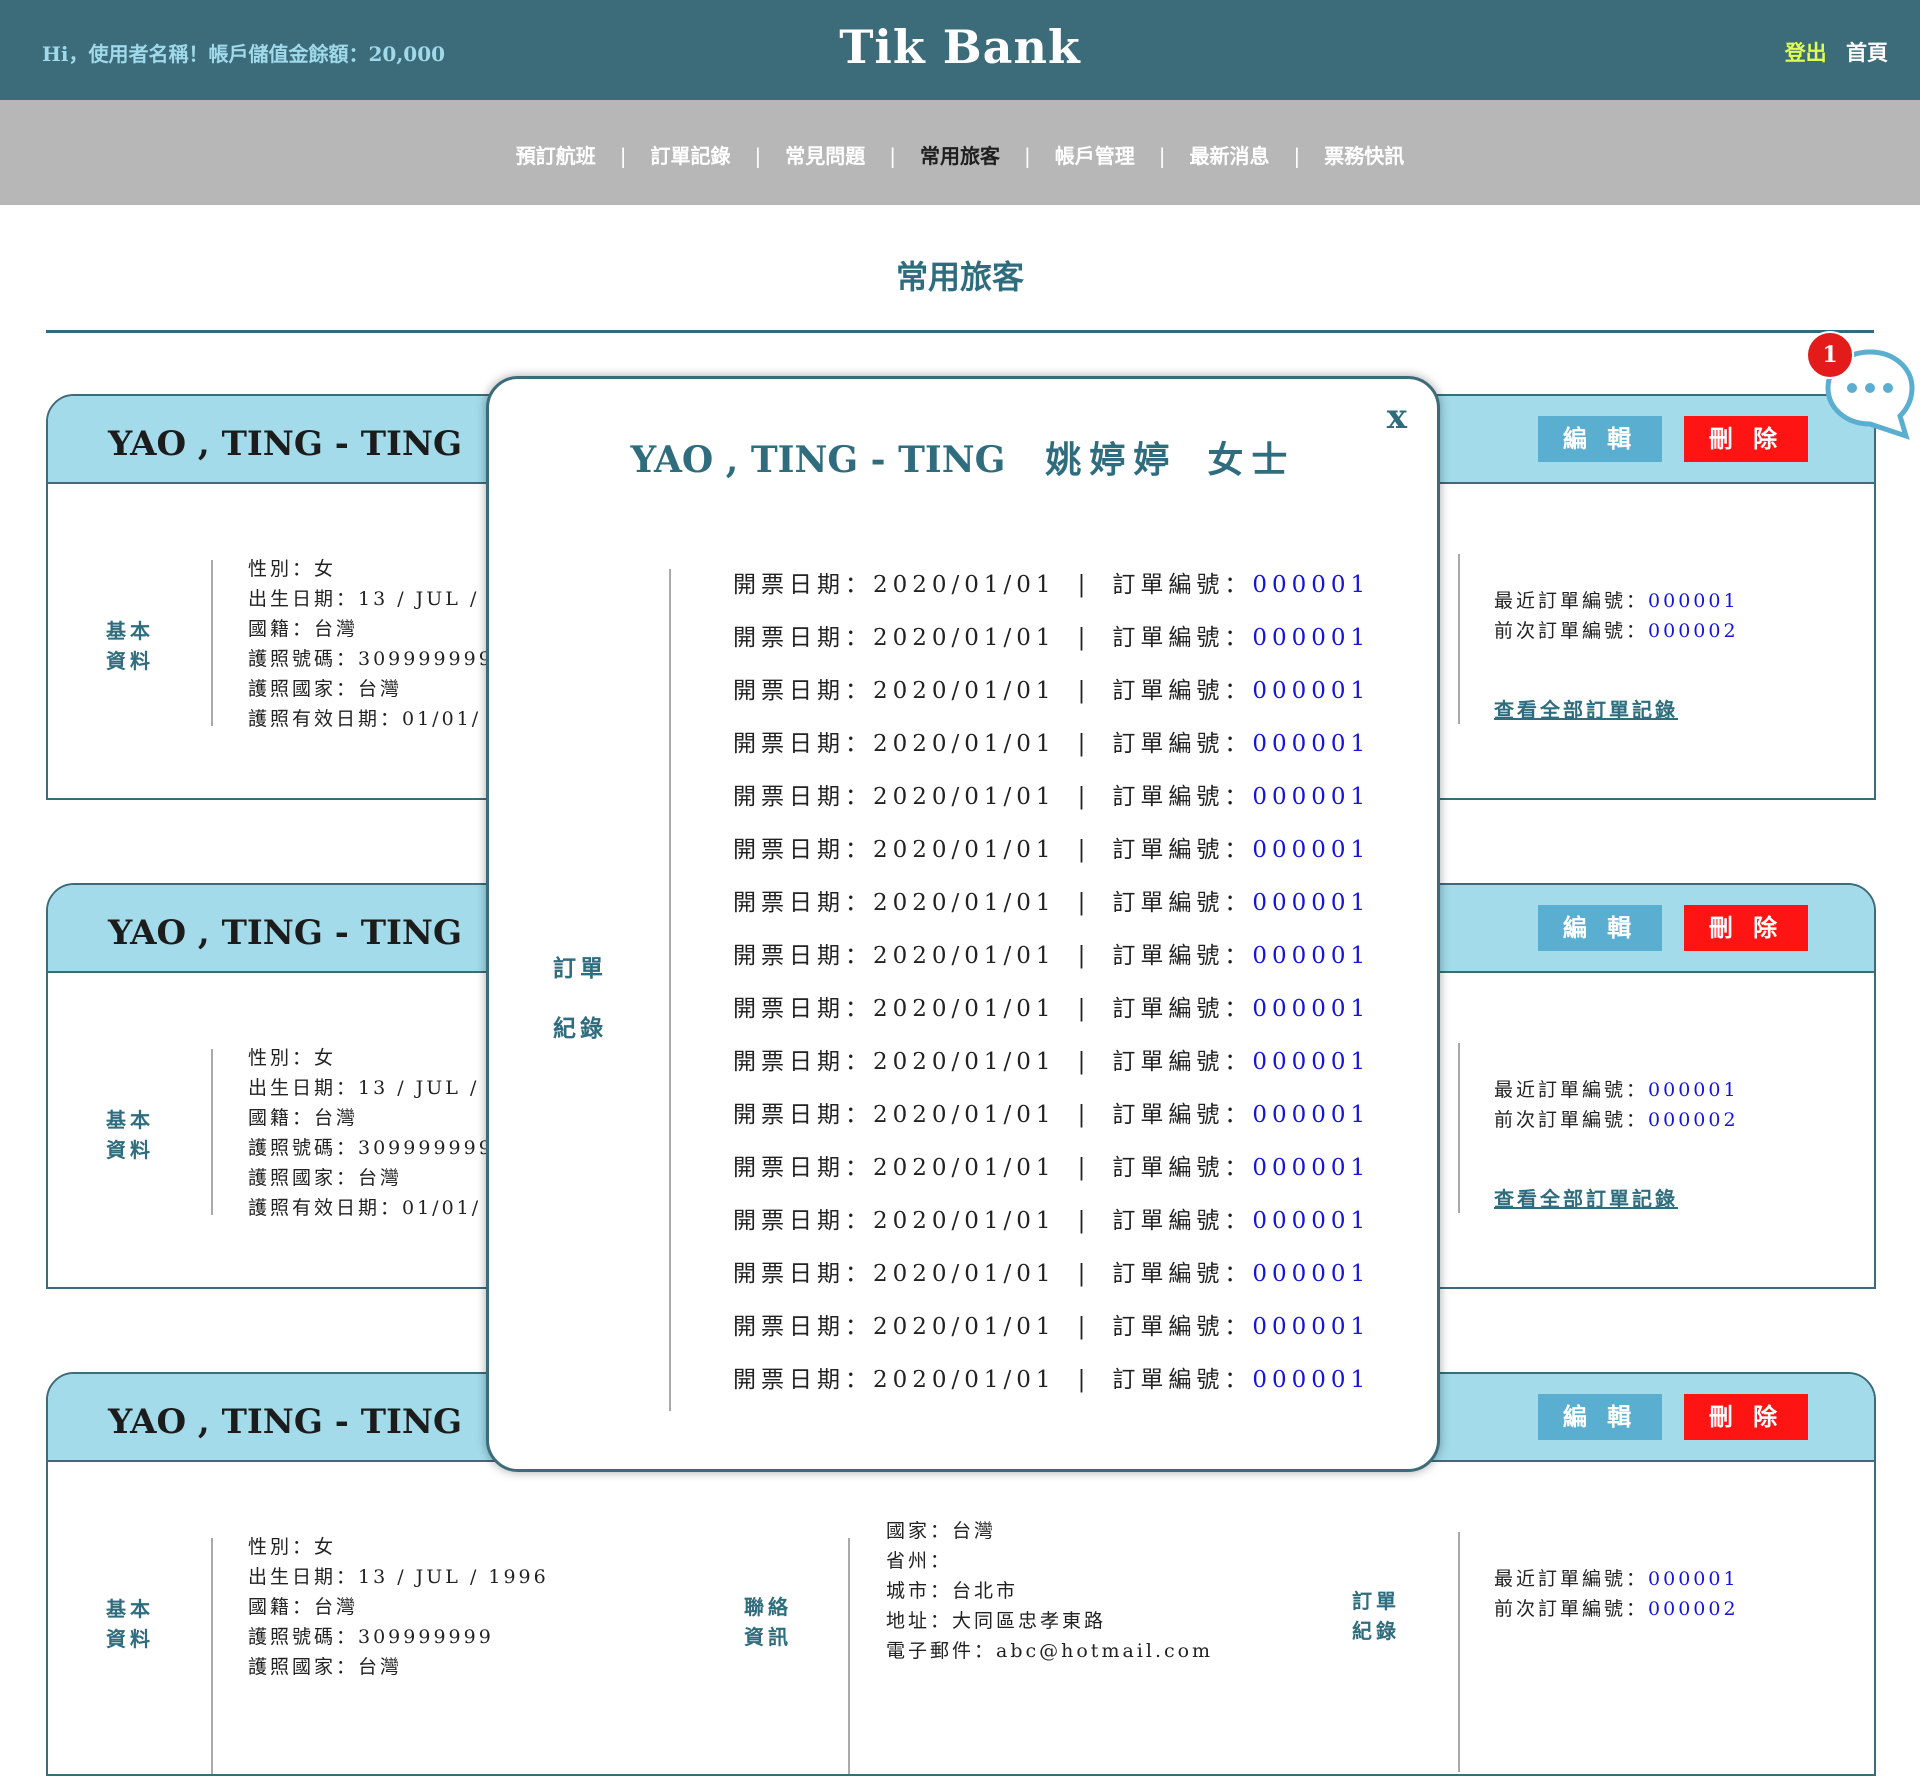 Image resolution: width=1920 pixels, height=1776 pixels. I want to click on birth-date: 出生日期：13 / JUL / 1996, so click(398, 1577).